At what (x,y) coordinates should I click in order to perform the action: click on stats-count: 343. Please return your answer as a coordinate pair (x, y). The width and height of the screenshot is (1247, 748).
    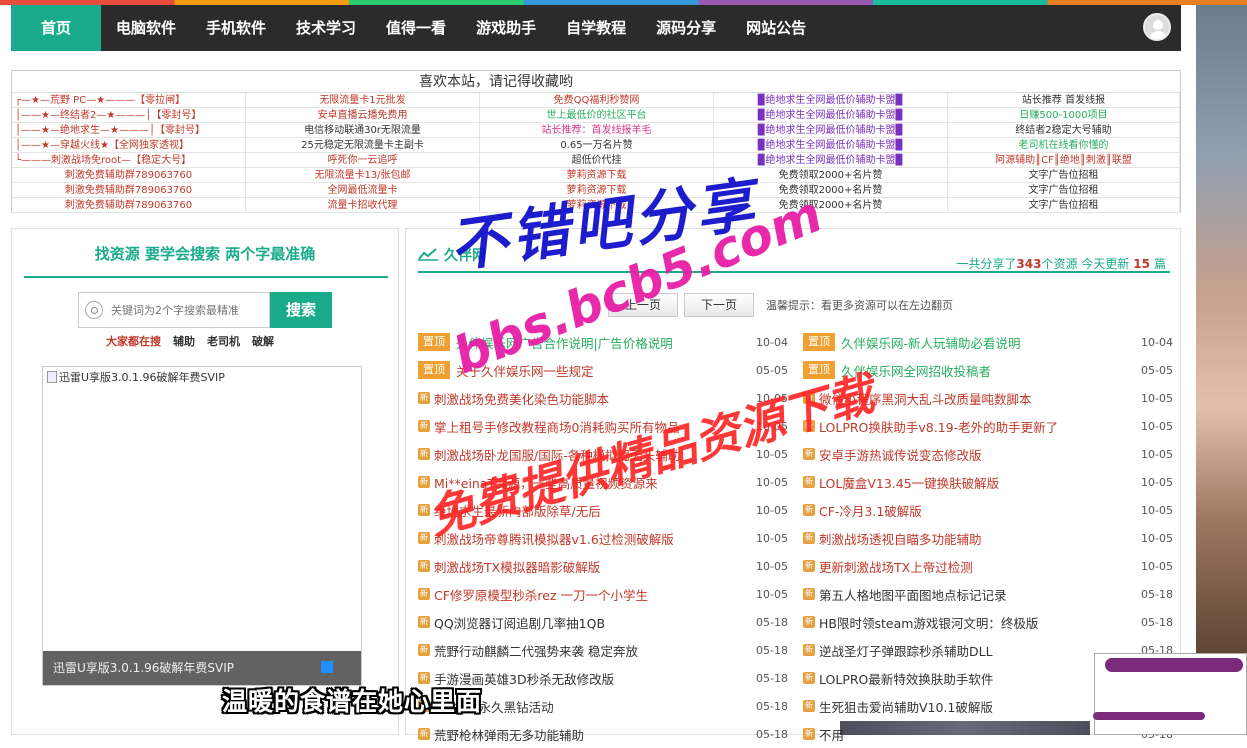
    Looking at the image, I should click on (1029, 264).